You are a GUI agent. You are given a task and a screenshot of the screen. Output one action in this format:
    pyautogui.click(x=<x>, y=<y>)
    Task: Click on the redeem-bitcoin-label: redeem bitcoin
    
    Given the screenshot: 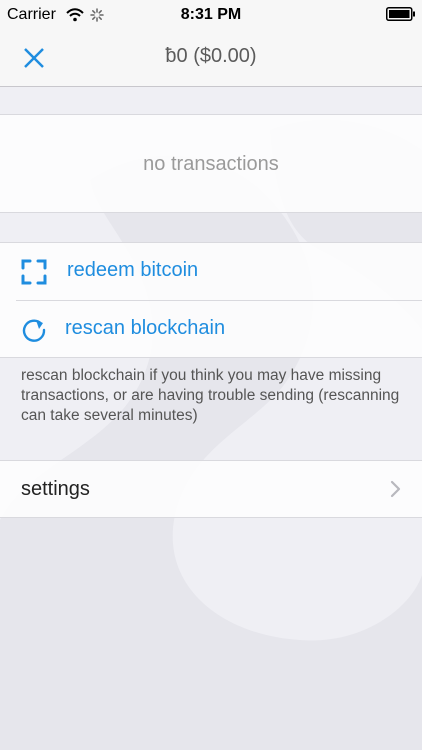 What is the action you would take?
    pyautogui.click(x=133, y=270)
    